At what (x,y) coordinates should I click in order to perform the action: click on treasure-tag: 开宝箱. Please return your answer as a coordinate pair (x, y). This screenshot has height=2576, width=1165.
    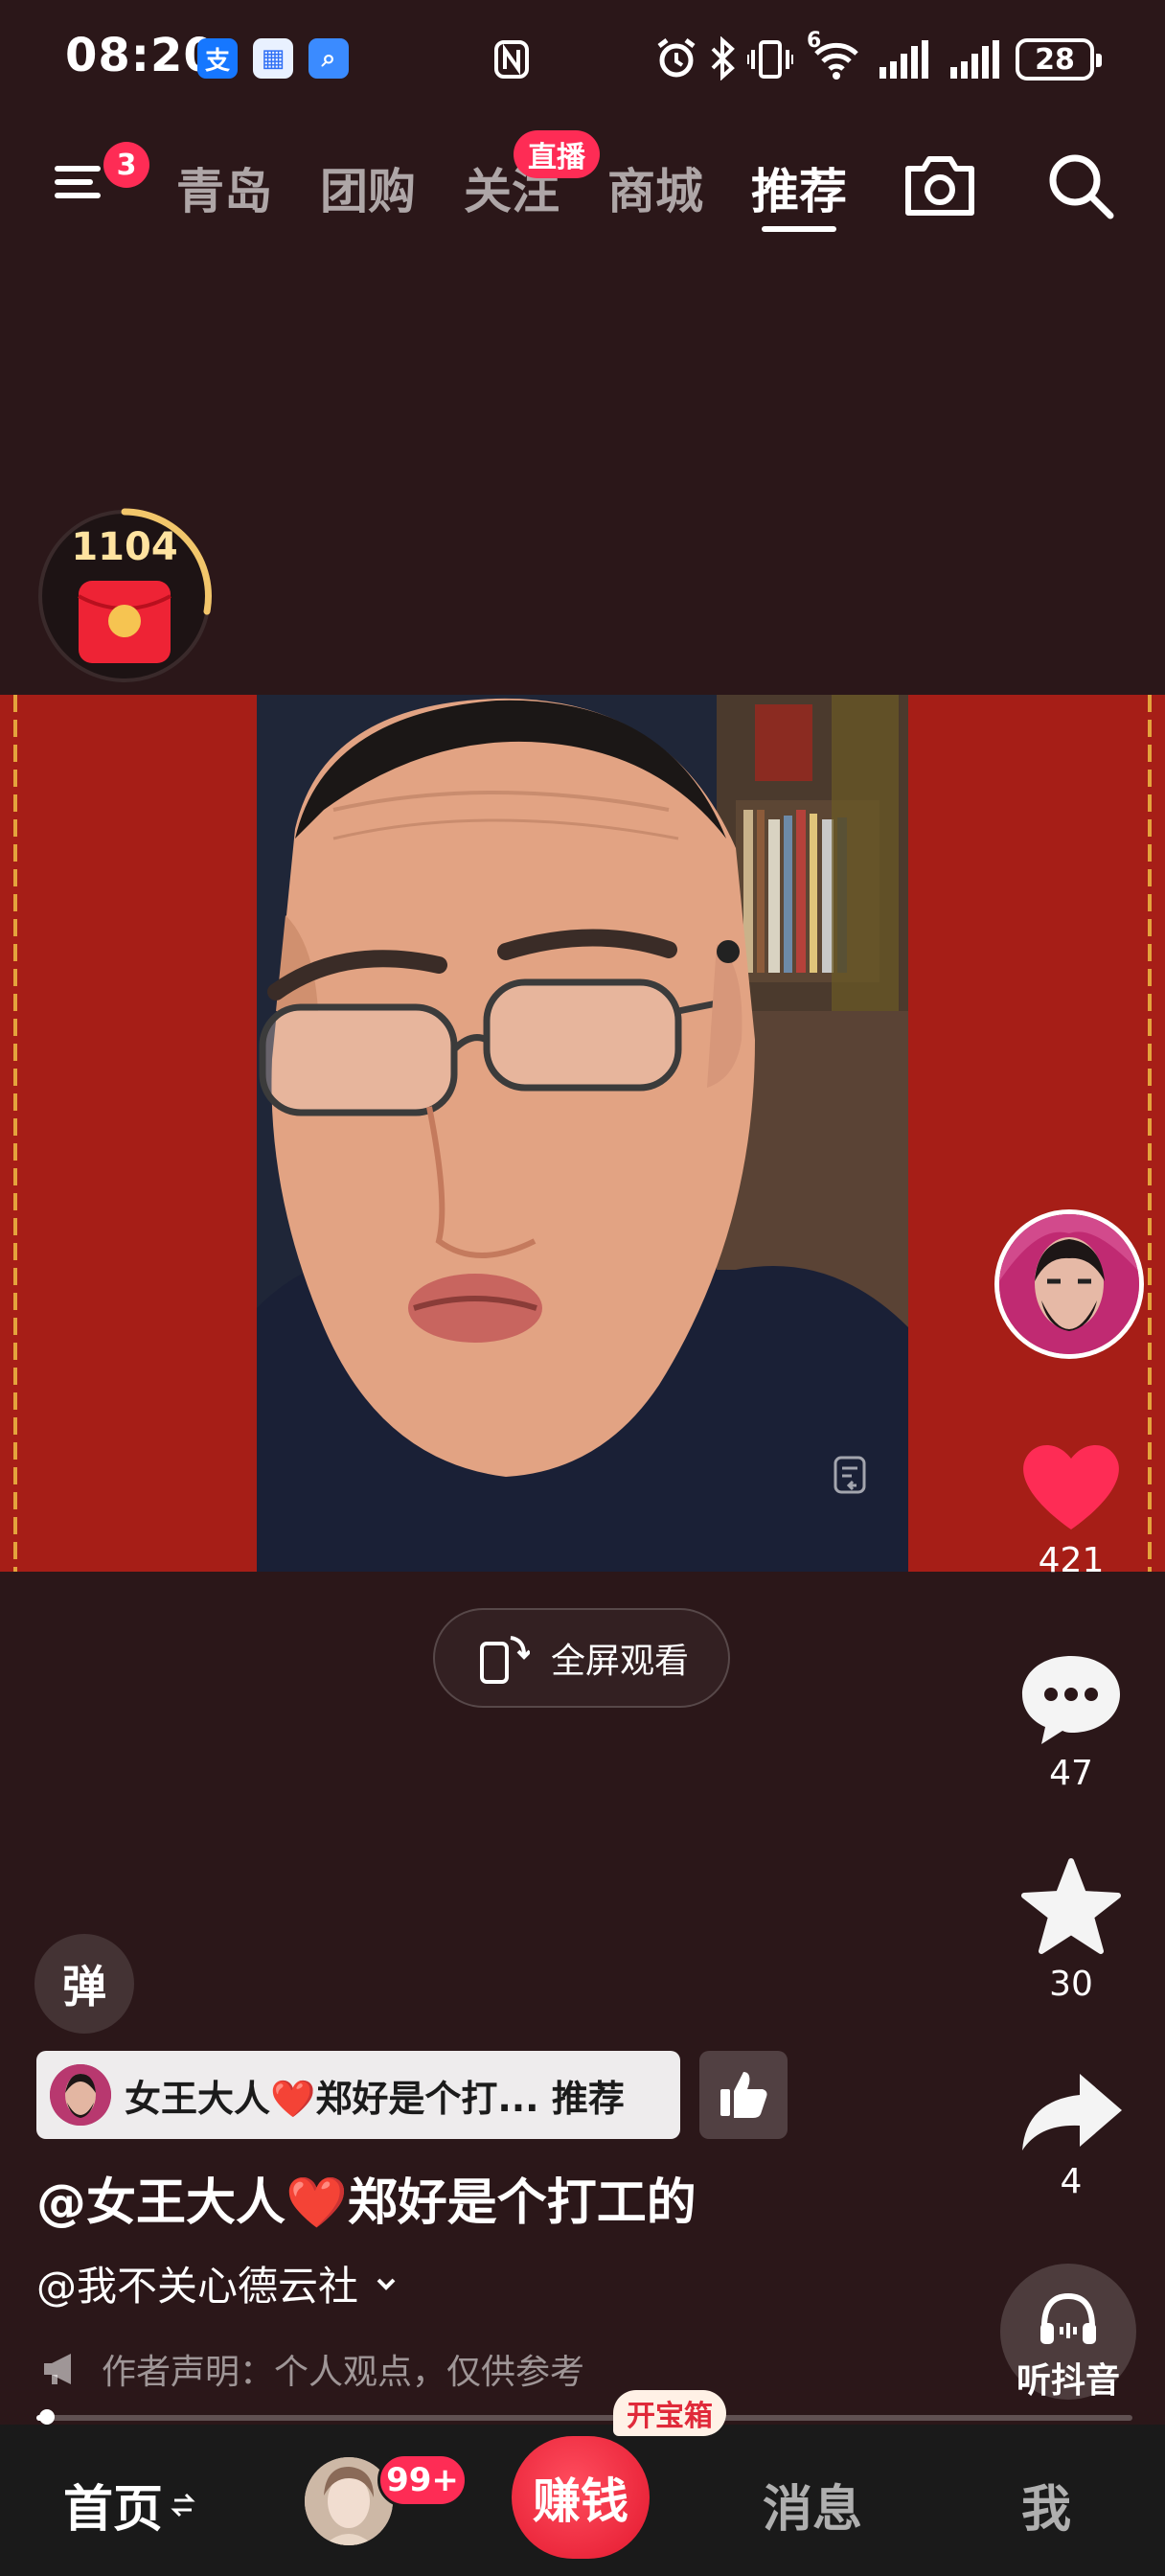
    Looking at the image, I should click on (669, 2413).